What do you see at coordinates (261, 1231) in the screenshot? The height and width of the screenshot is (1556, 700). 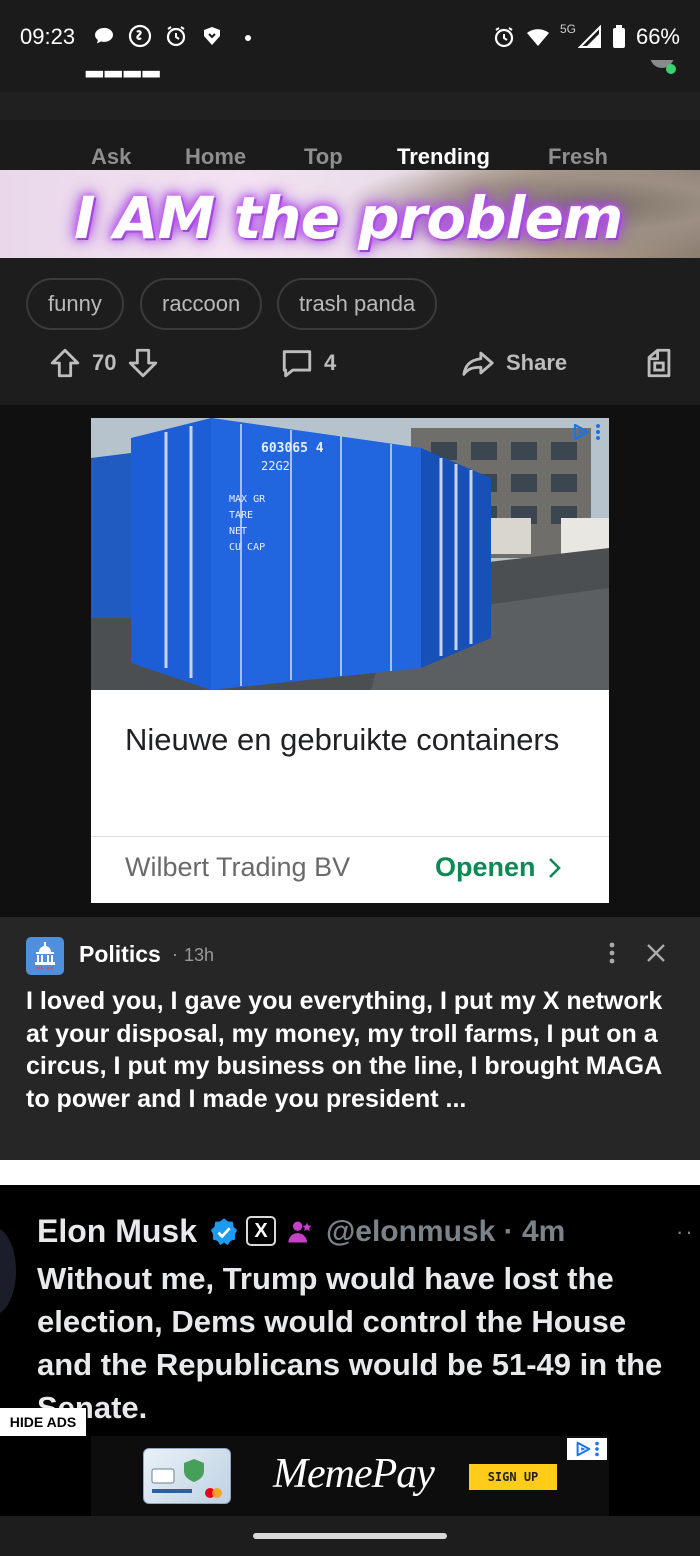 I see `x-badge: X` at bounding box center [261, 1231].